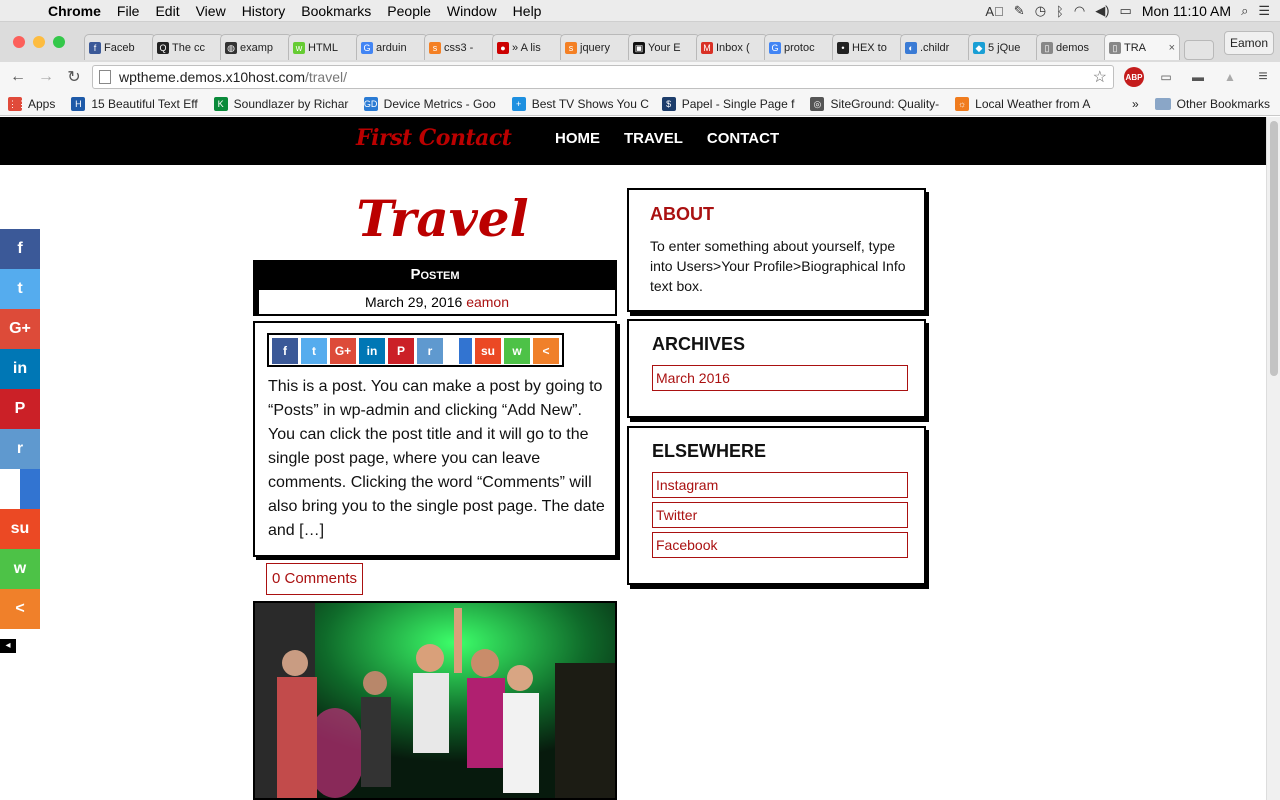 Image resolution: width=1280 pixels, height=800 pixels. I want to click on wifi-icon: ◠, so click(1079, 11).